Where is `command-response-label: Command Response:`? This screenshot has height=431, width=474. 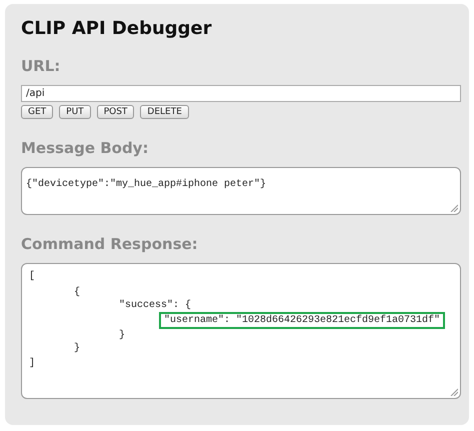
command-response-label: Command Response: is located at coordinates (110, 244).